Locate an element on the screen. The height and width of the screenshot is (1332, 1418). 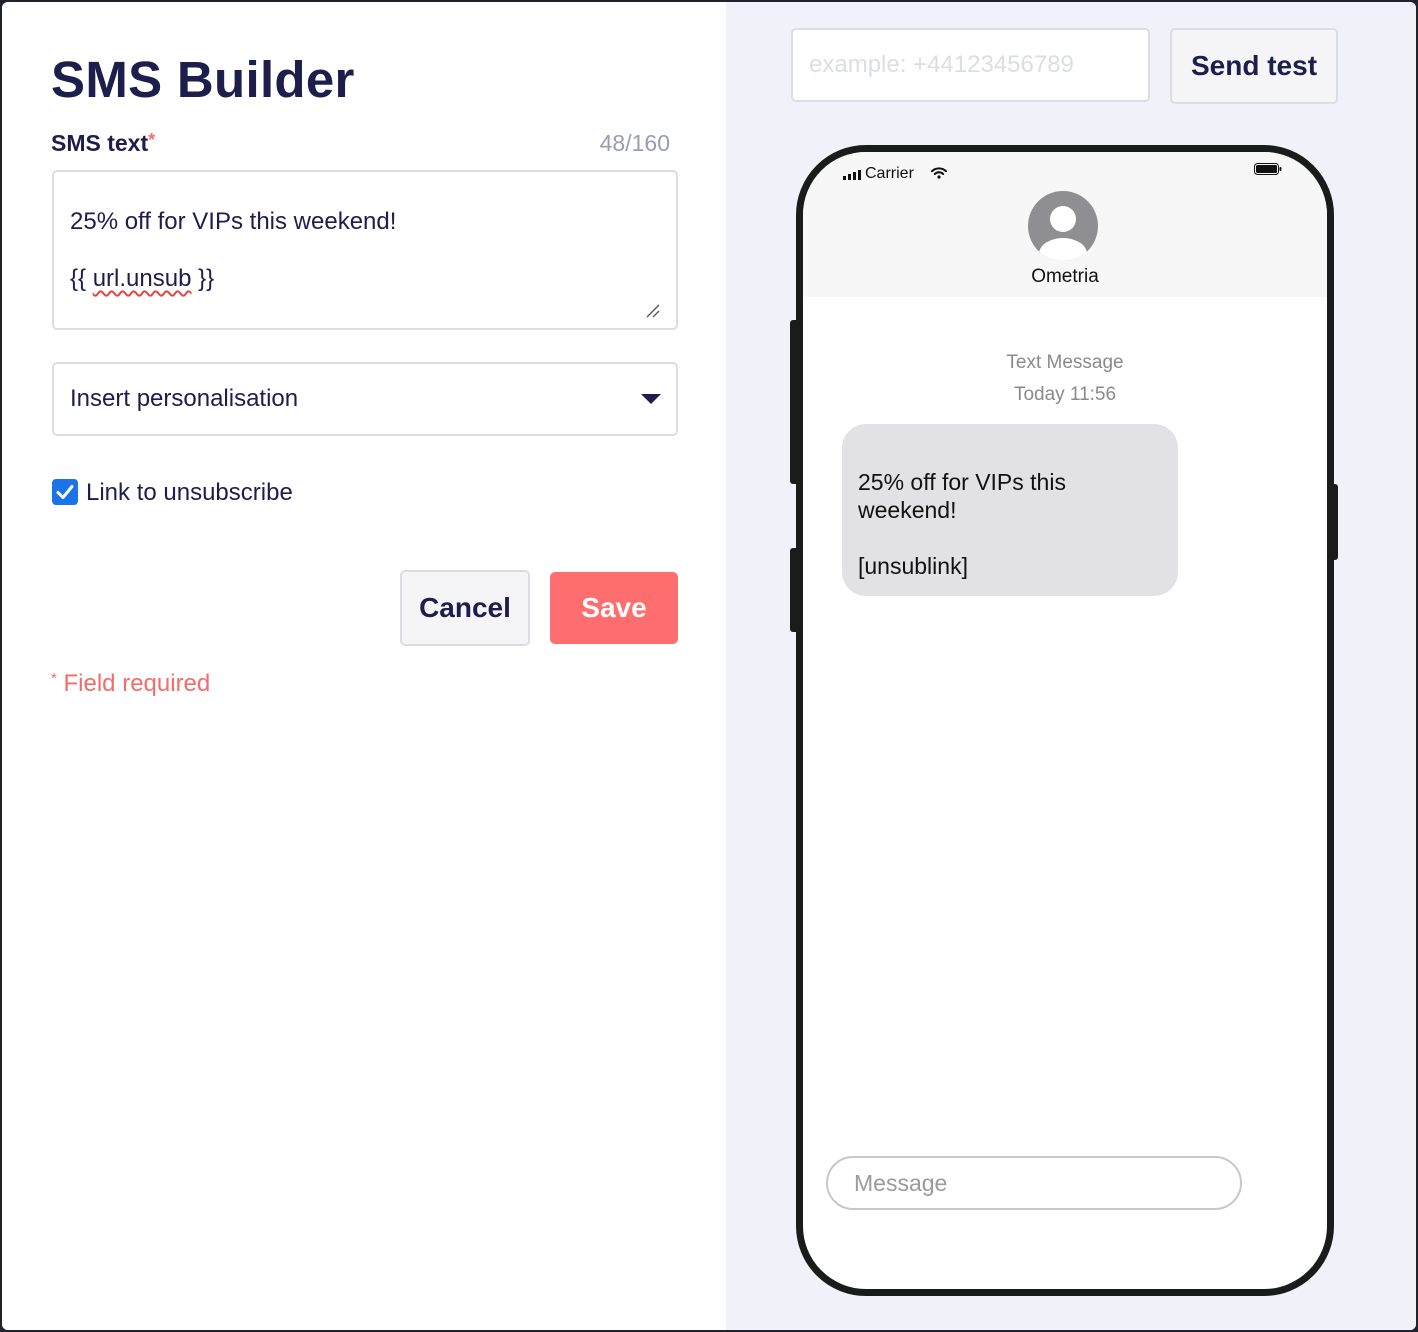
battery-icon is located at coordinates (1268, 169).